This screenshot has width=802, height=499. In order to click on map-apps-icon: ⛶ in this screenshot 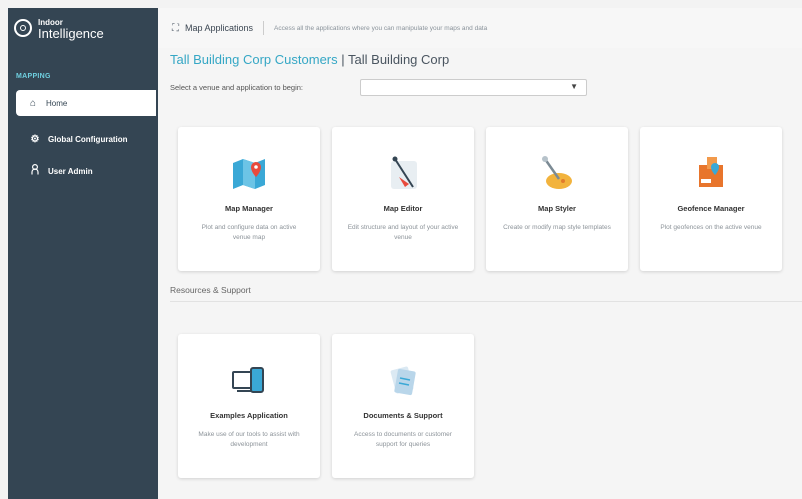, I will do `click(175, 28)`.